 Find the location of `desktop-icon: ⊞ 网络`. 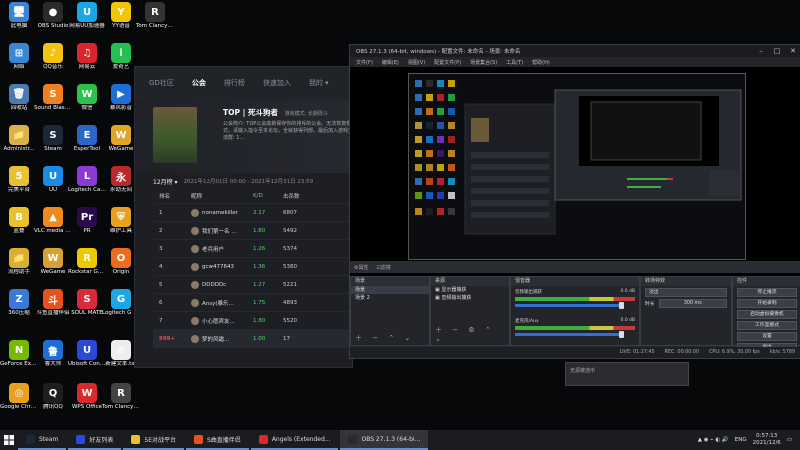

desktop-icon: ⊞ 网络 is located at coordinates (19, 63).